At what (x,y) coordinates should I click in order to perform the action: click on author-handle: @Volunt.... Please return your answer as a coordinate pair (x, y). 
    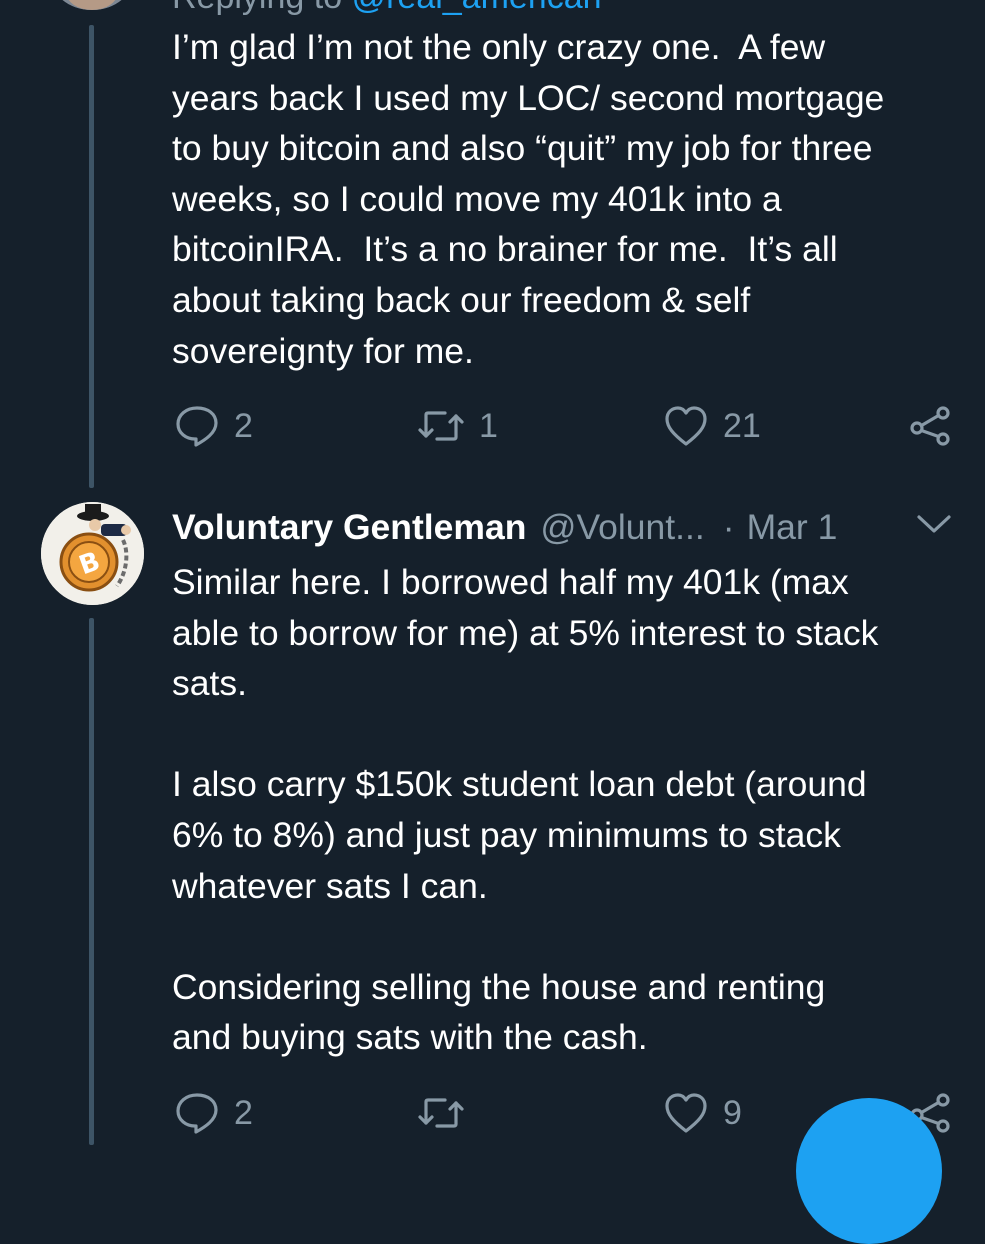
    Looking at the image, I should click on (622, 527).